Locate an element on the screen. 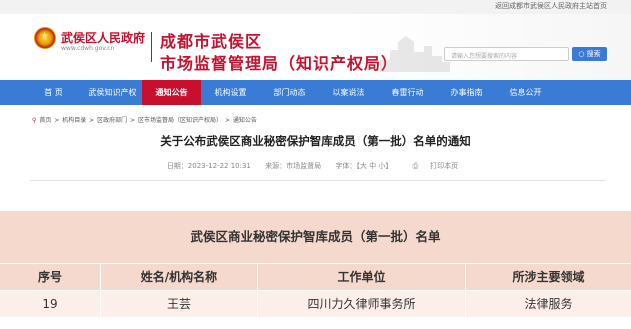 The width and height of the screenshot is (631, 329). breadcrumb-depts: 区政府部门 is located at coordinates (112, 120).